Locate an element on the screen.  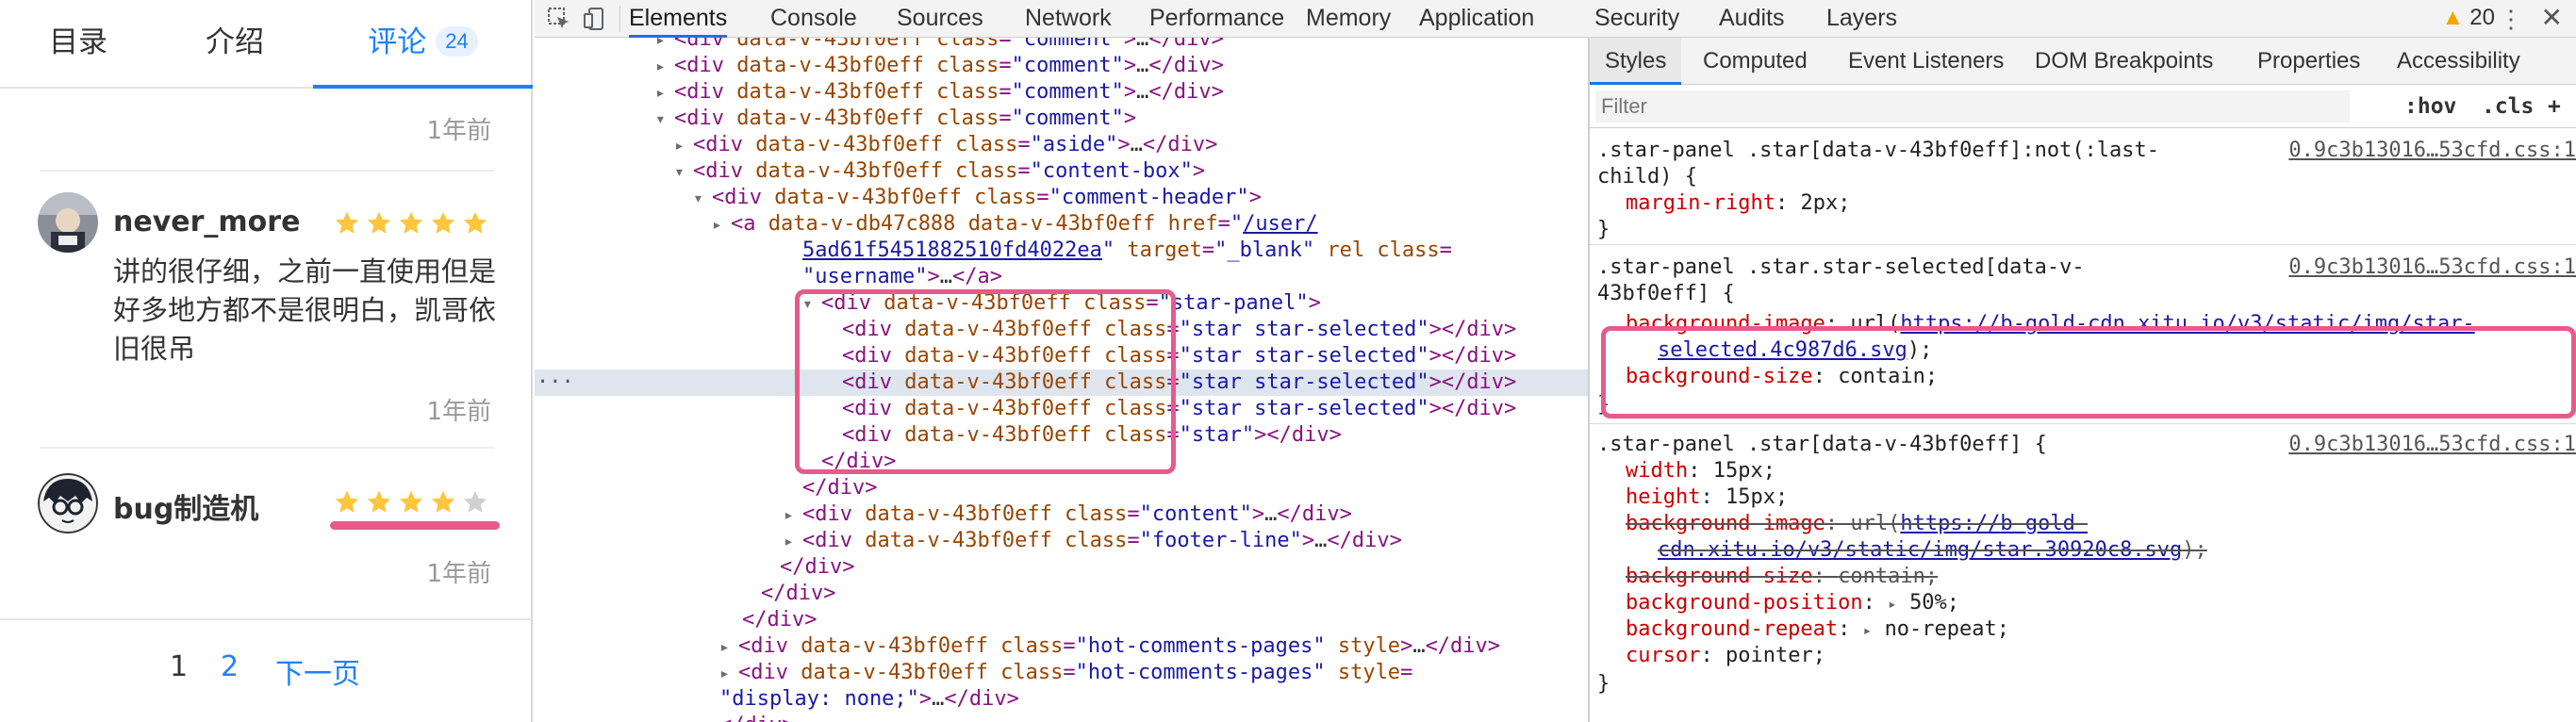
css-declaration-overridden: background-image: url(https://b-gold- is located at coordinates (1857, 524).